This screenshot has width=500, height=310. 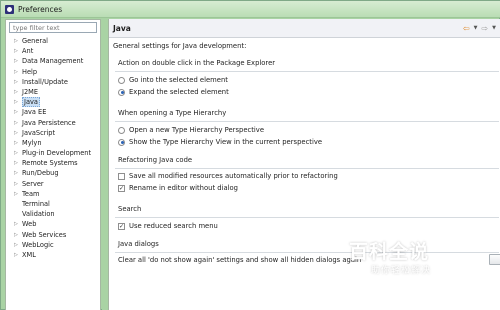 What do you see at coordinates (168, 226) in the screenshot?
I see `reduced-search-menu-option: ✓ Use reduced search menu` at bounding box center [168, 226].